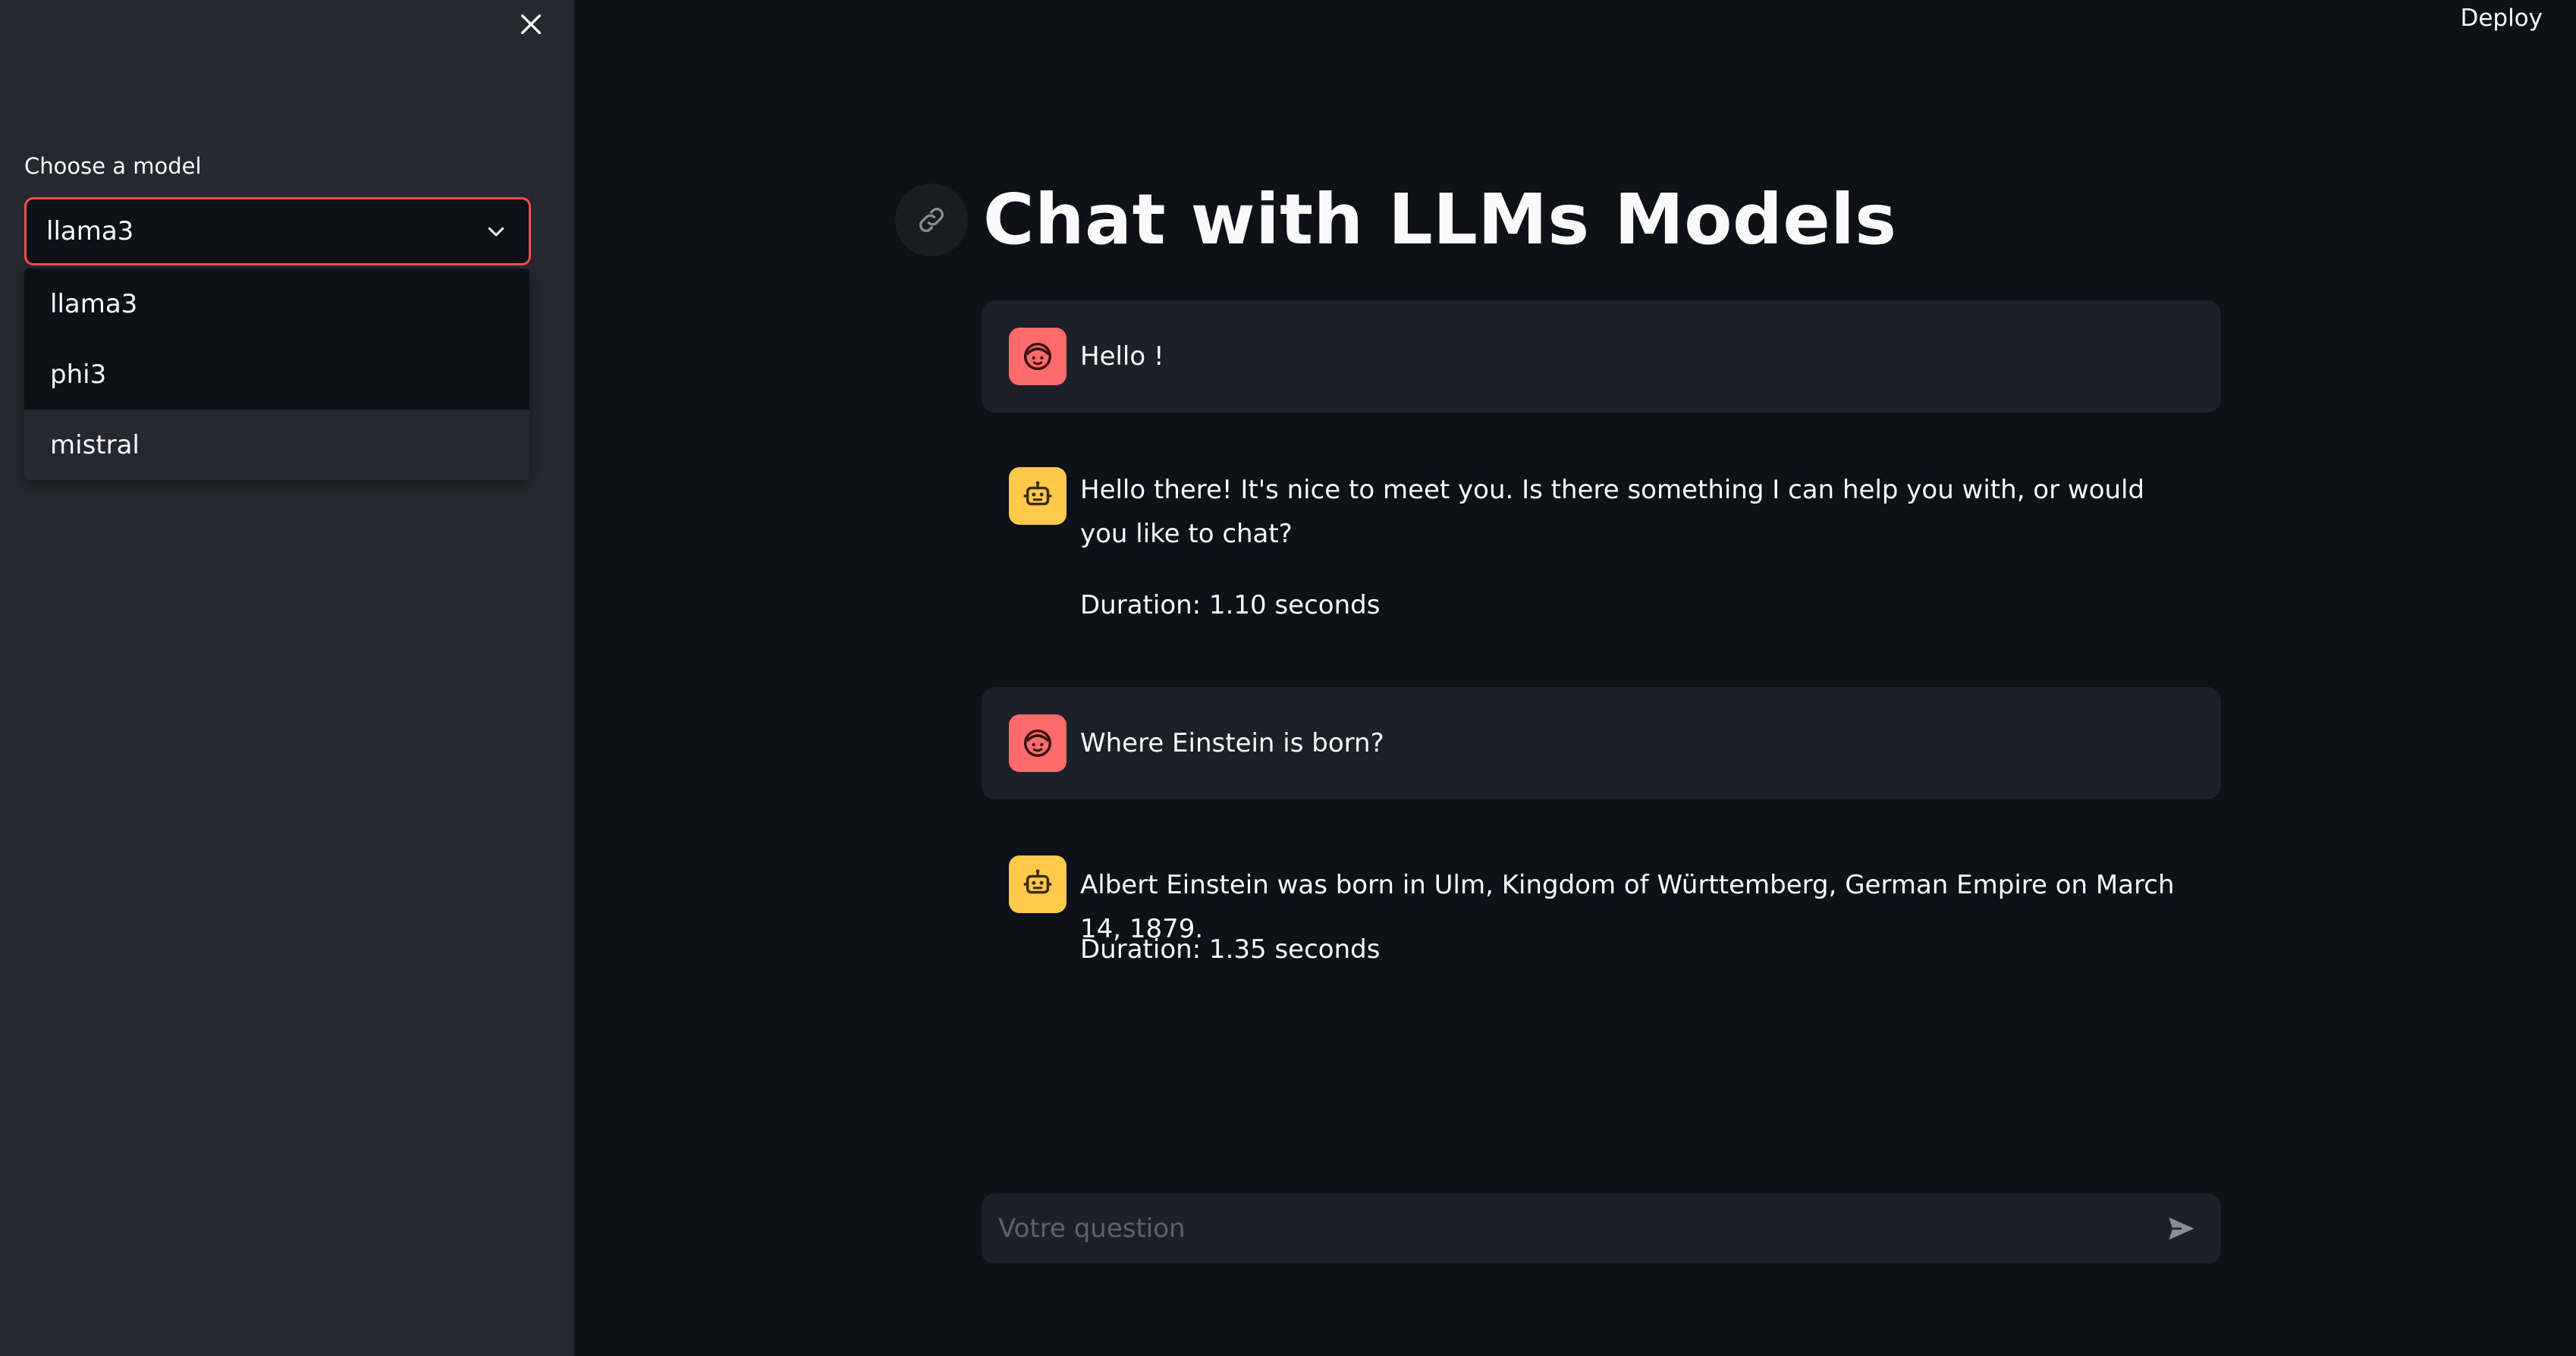 This screenshot has height=1356, width=2576. I want to click on page-header: Chat with LLMs Models, so click(1396, 219).